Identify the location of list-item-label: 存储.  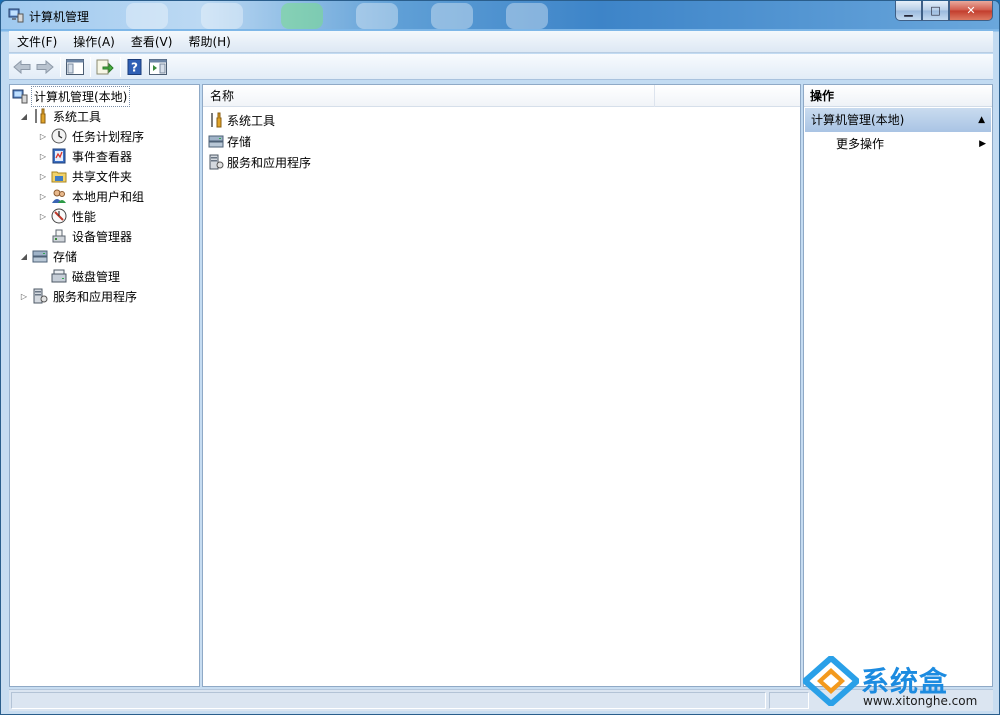
(239, 141).